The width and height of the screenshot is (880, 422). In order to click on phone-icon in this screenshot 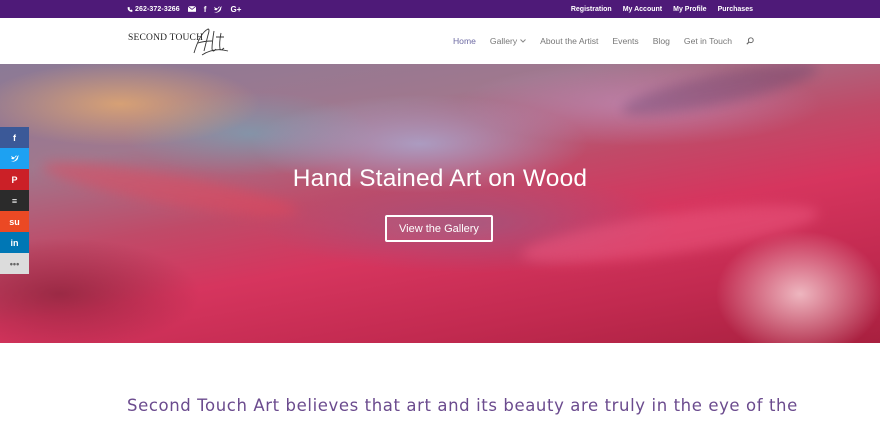, I will do `click(130, 9)`.